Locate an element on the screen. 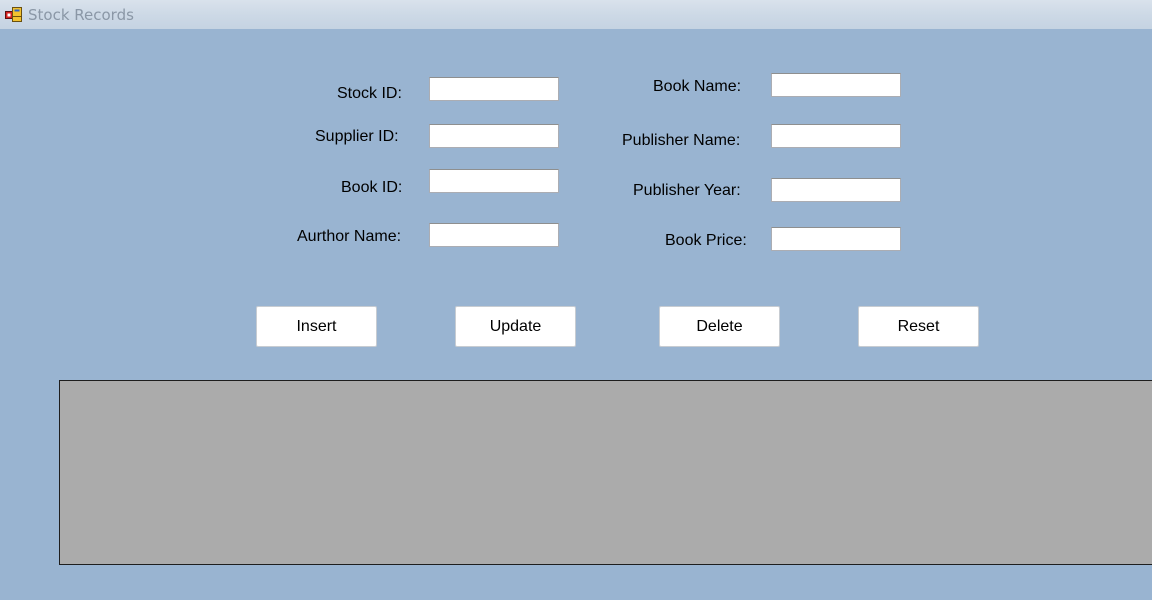 Image resolution: width=1152 pixels, height=600 pixels. book-id-input is located at coordinates (494, 181).